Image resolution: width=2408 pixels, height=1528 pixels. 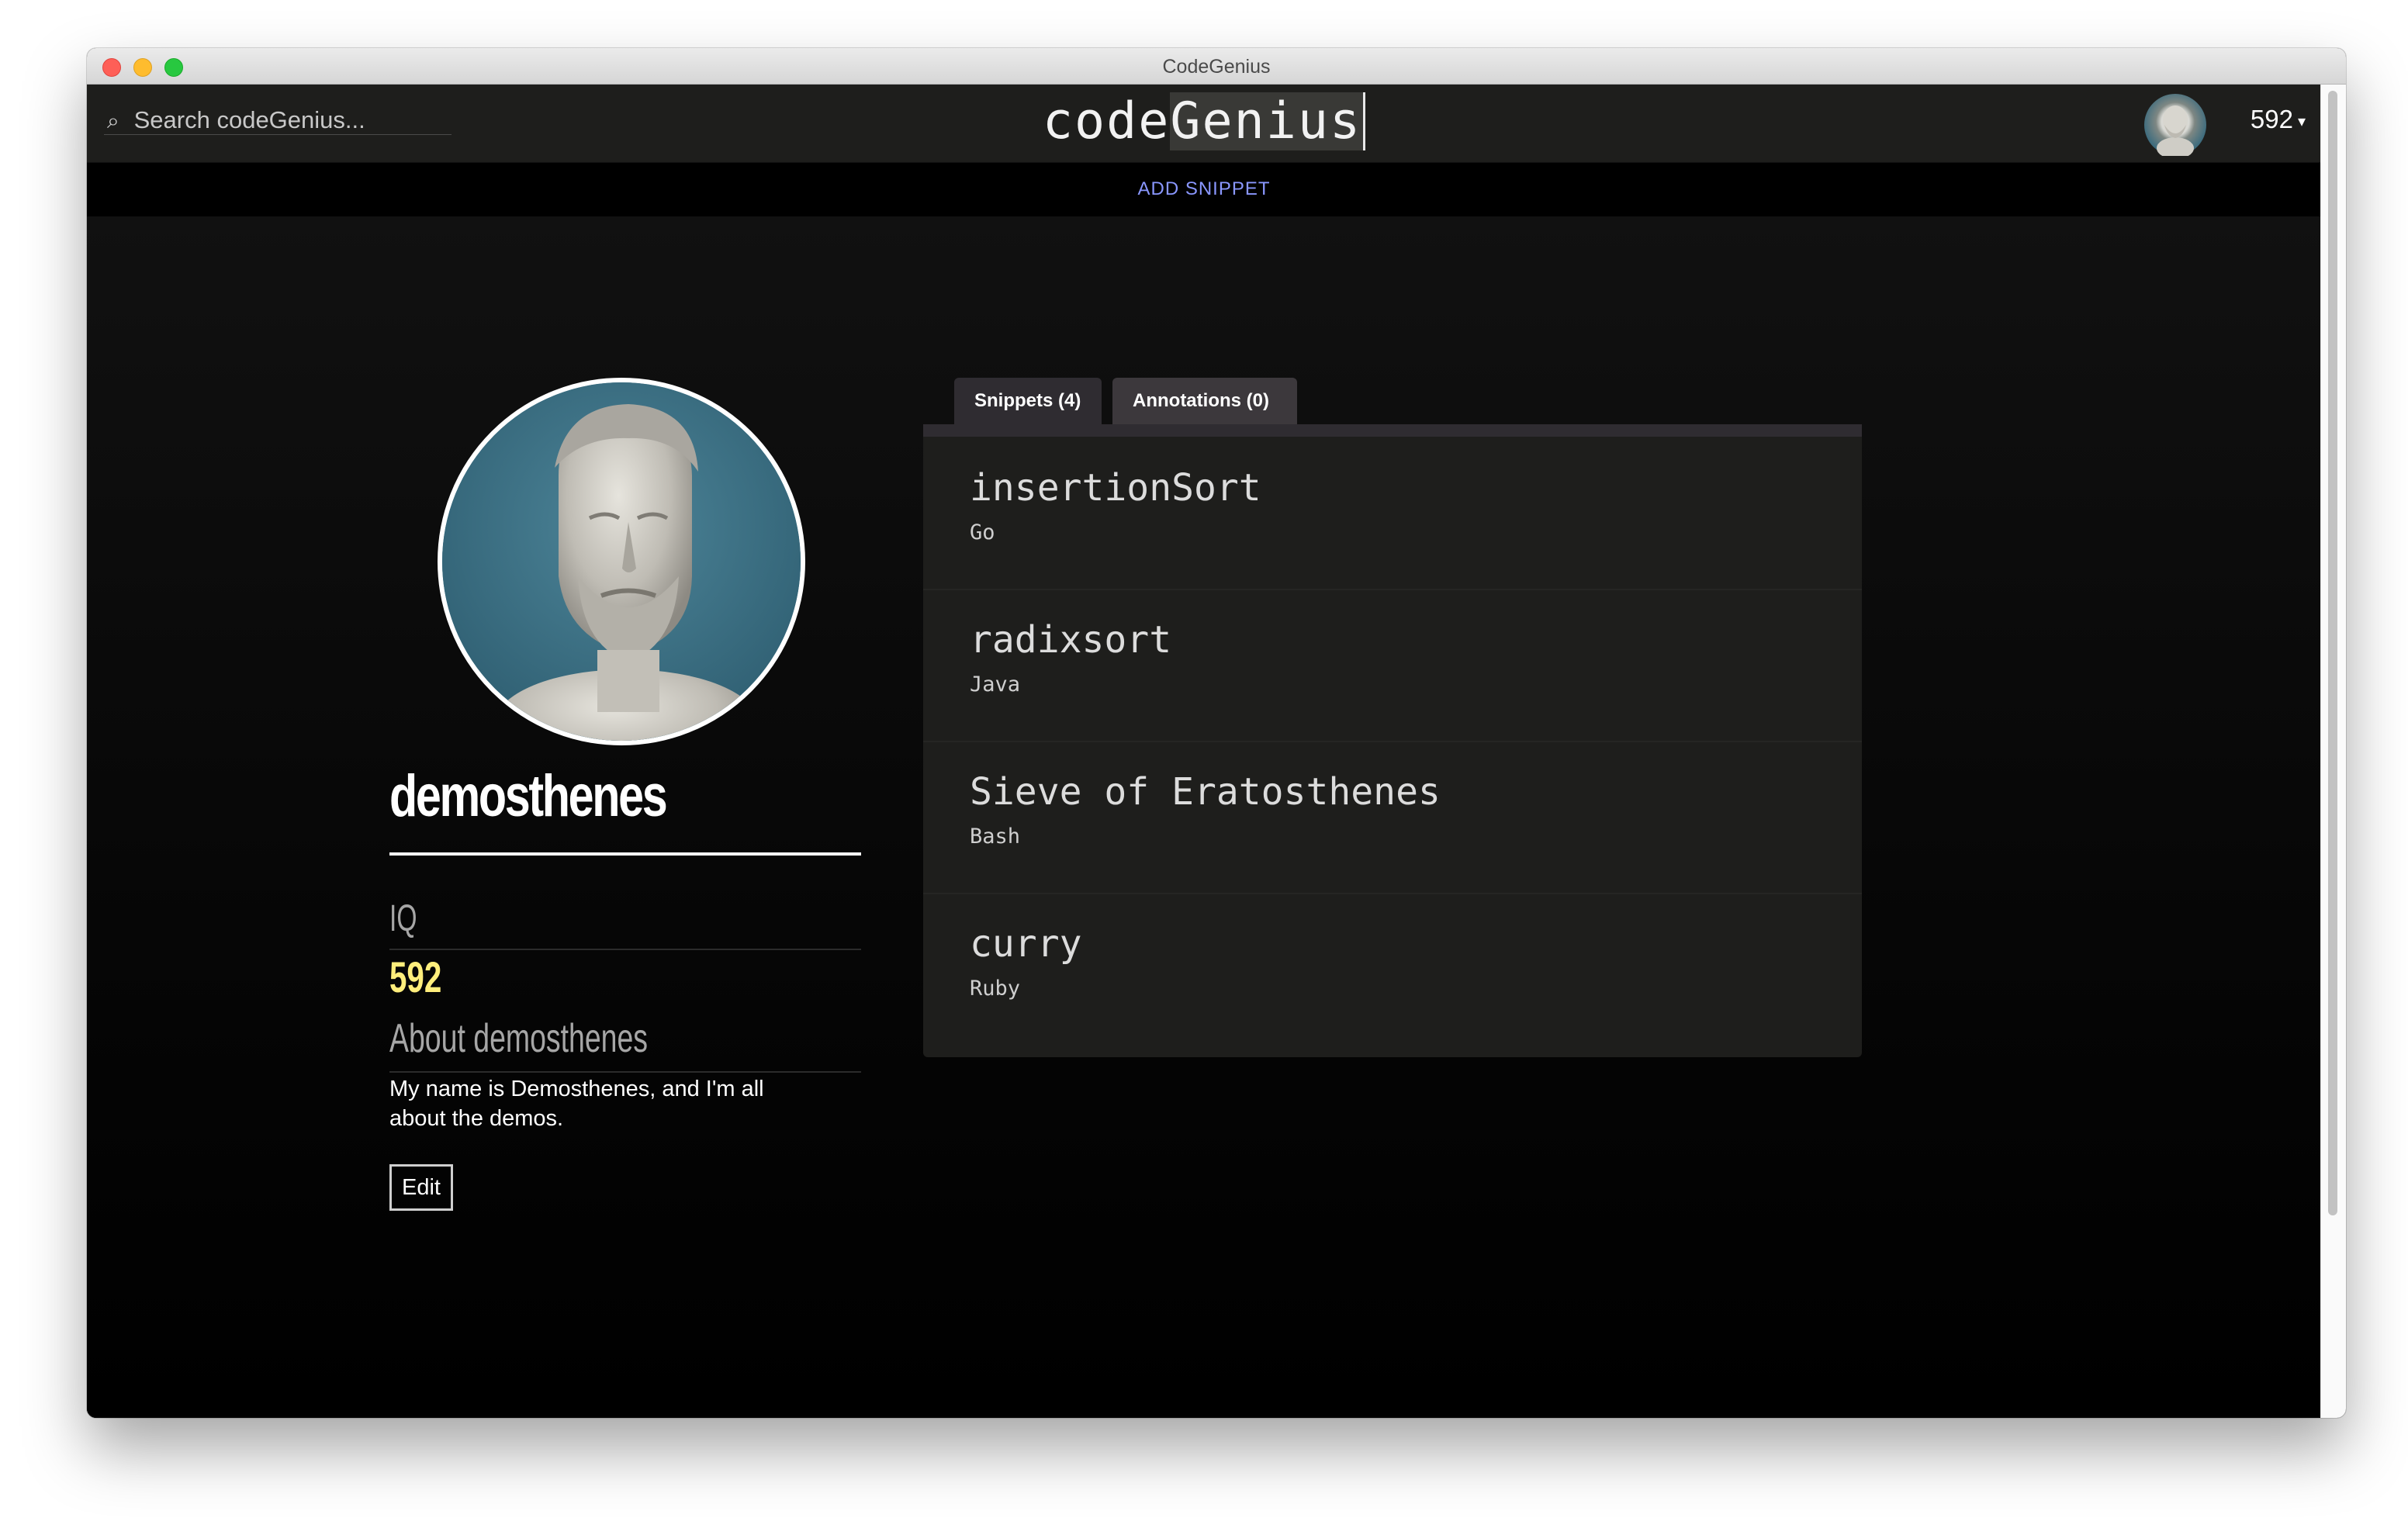 I want to click on about-divider, so click(x=625, y=1072).